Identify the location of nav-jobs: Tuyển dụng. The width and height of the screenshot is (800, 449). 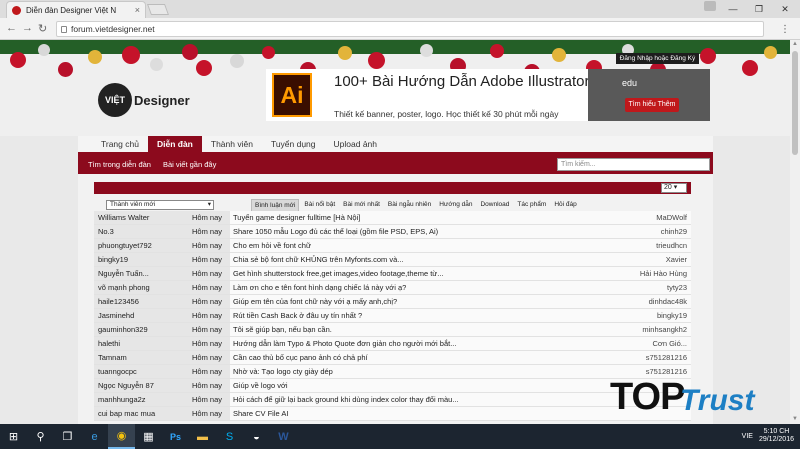
(293, 144).